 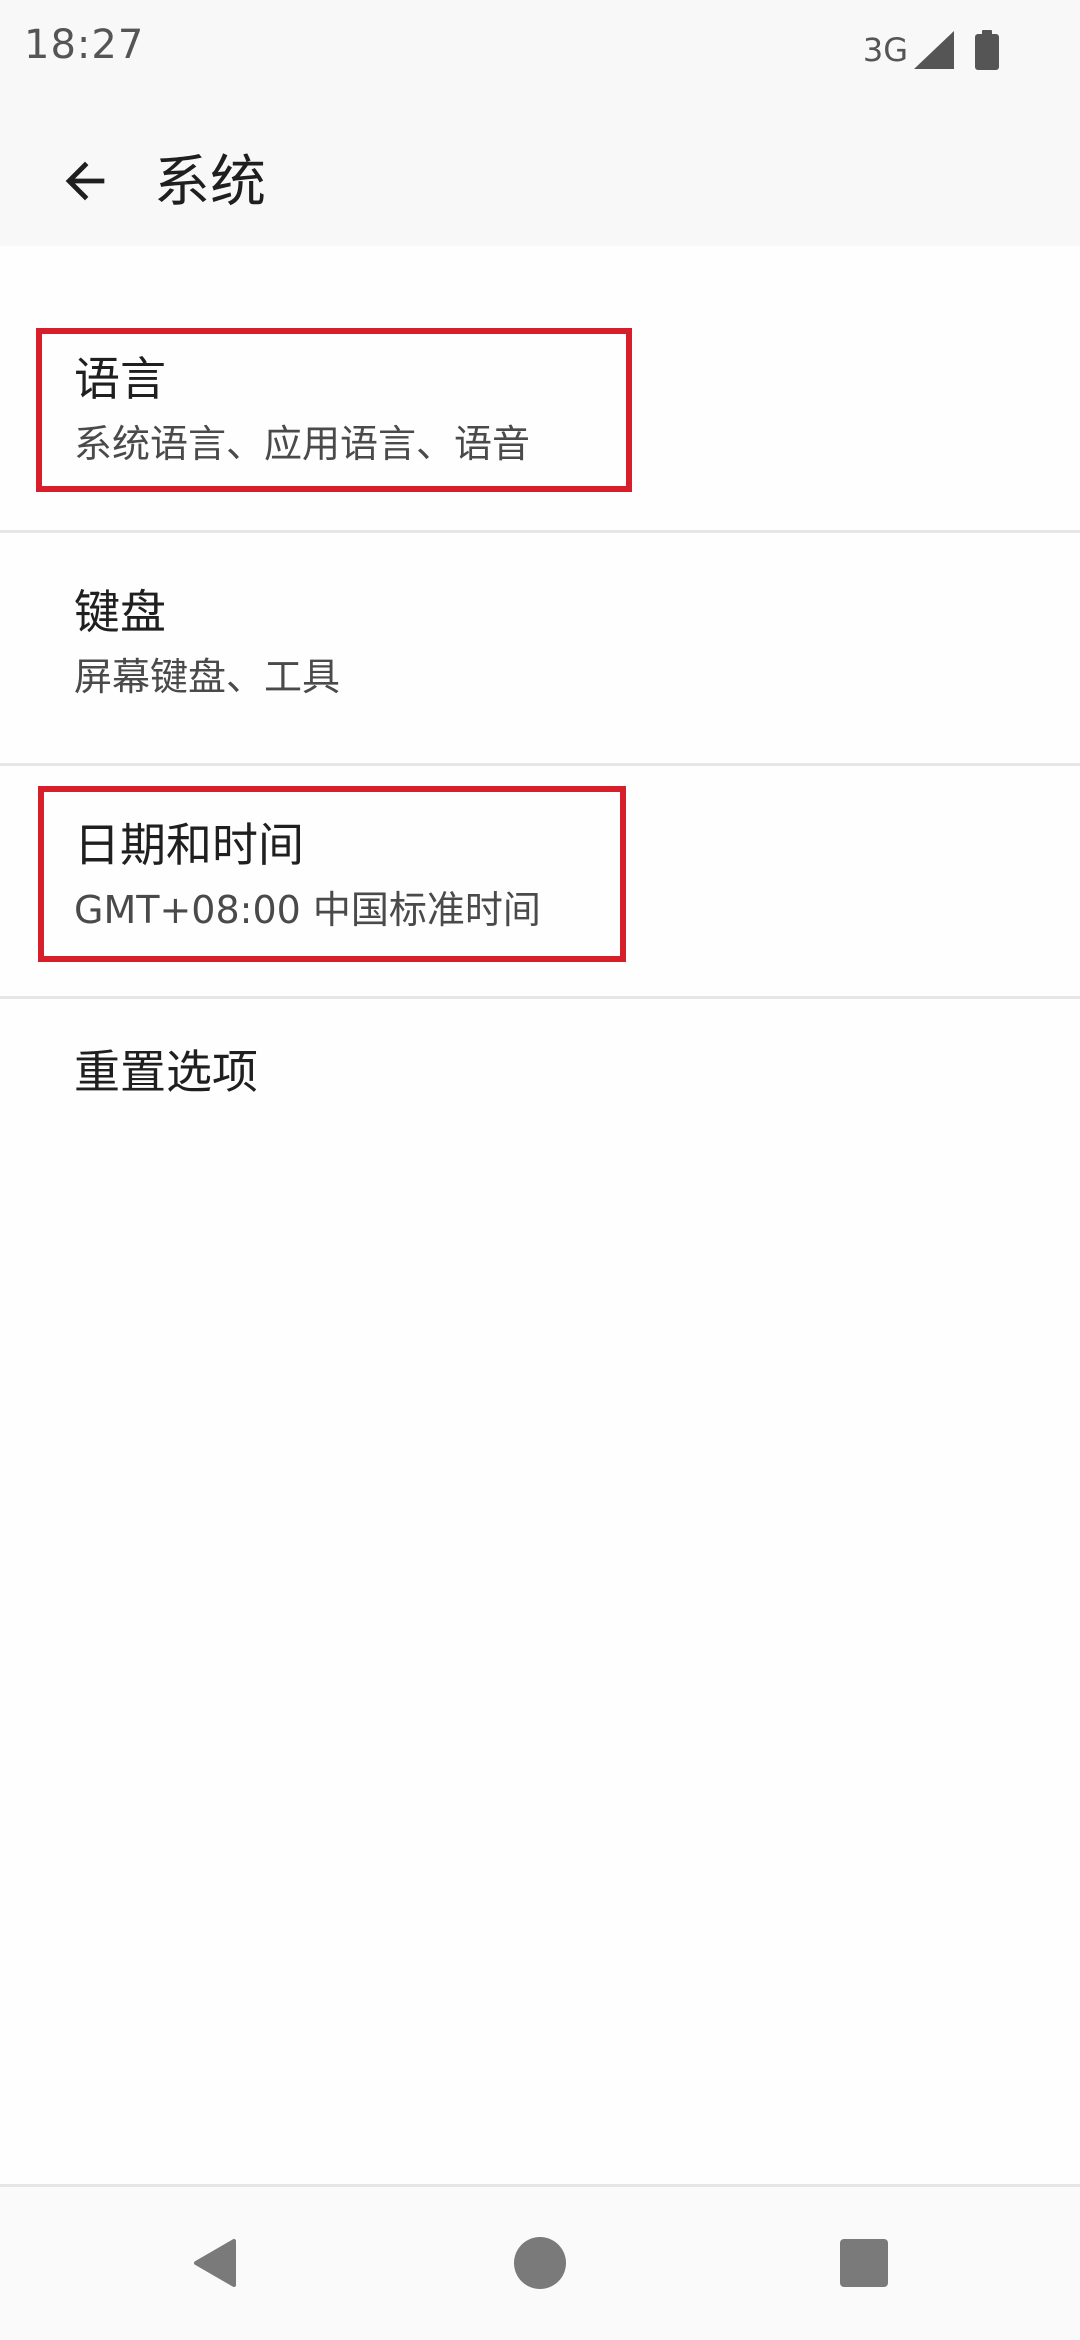 What do you see at coordinates (210, 182) in the screenshot?
I see `page-title: 系统` at bounding box center [210, 182].